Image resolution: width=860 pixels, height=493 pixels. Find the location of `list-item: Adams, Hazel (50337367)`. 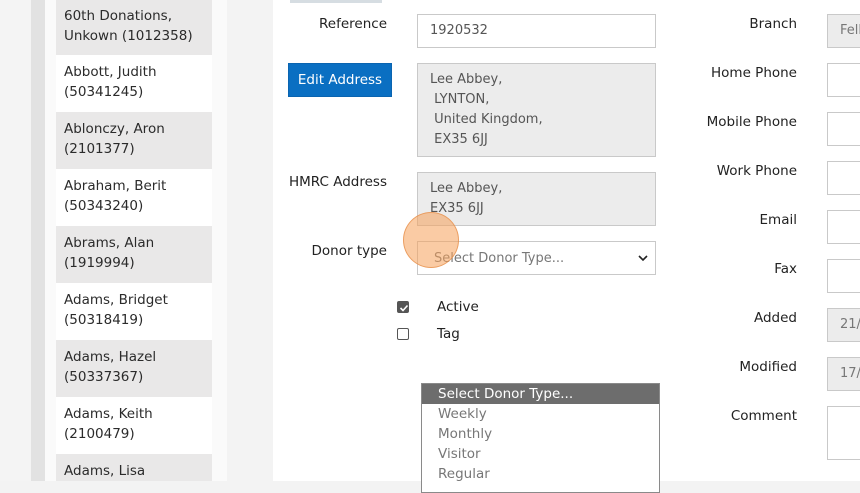

list-item: Adams, Hazel (50337367) is located at coordinates (134, 368).